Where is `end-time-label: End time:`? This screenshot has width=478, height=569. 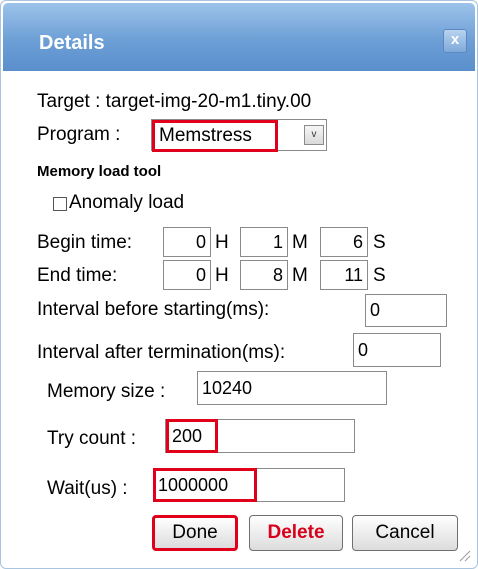
end-time-label: End time: is located at coordinates (77, 275).